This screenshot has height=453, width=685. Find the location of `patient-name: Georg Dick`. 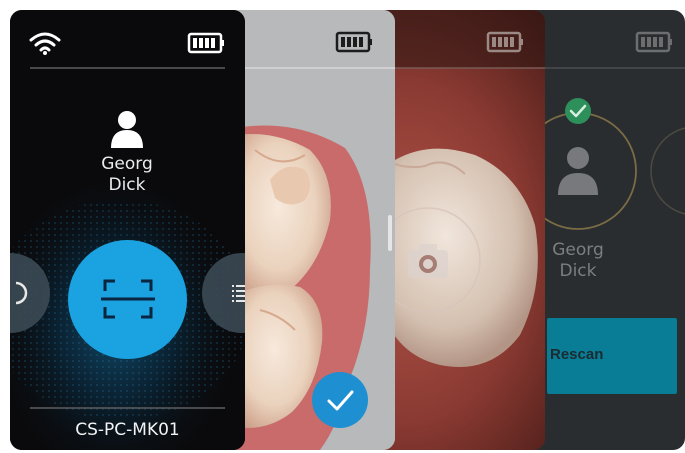

patient-name: Georg Dick is located at coordinates (127, 175).